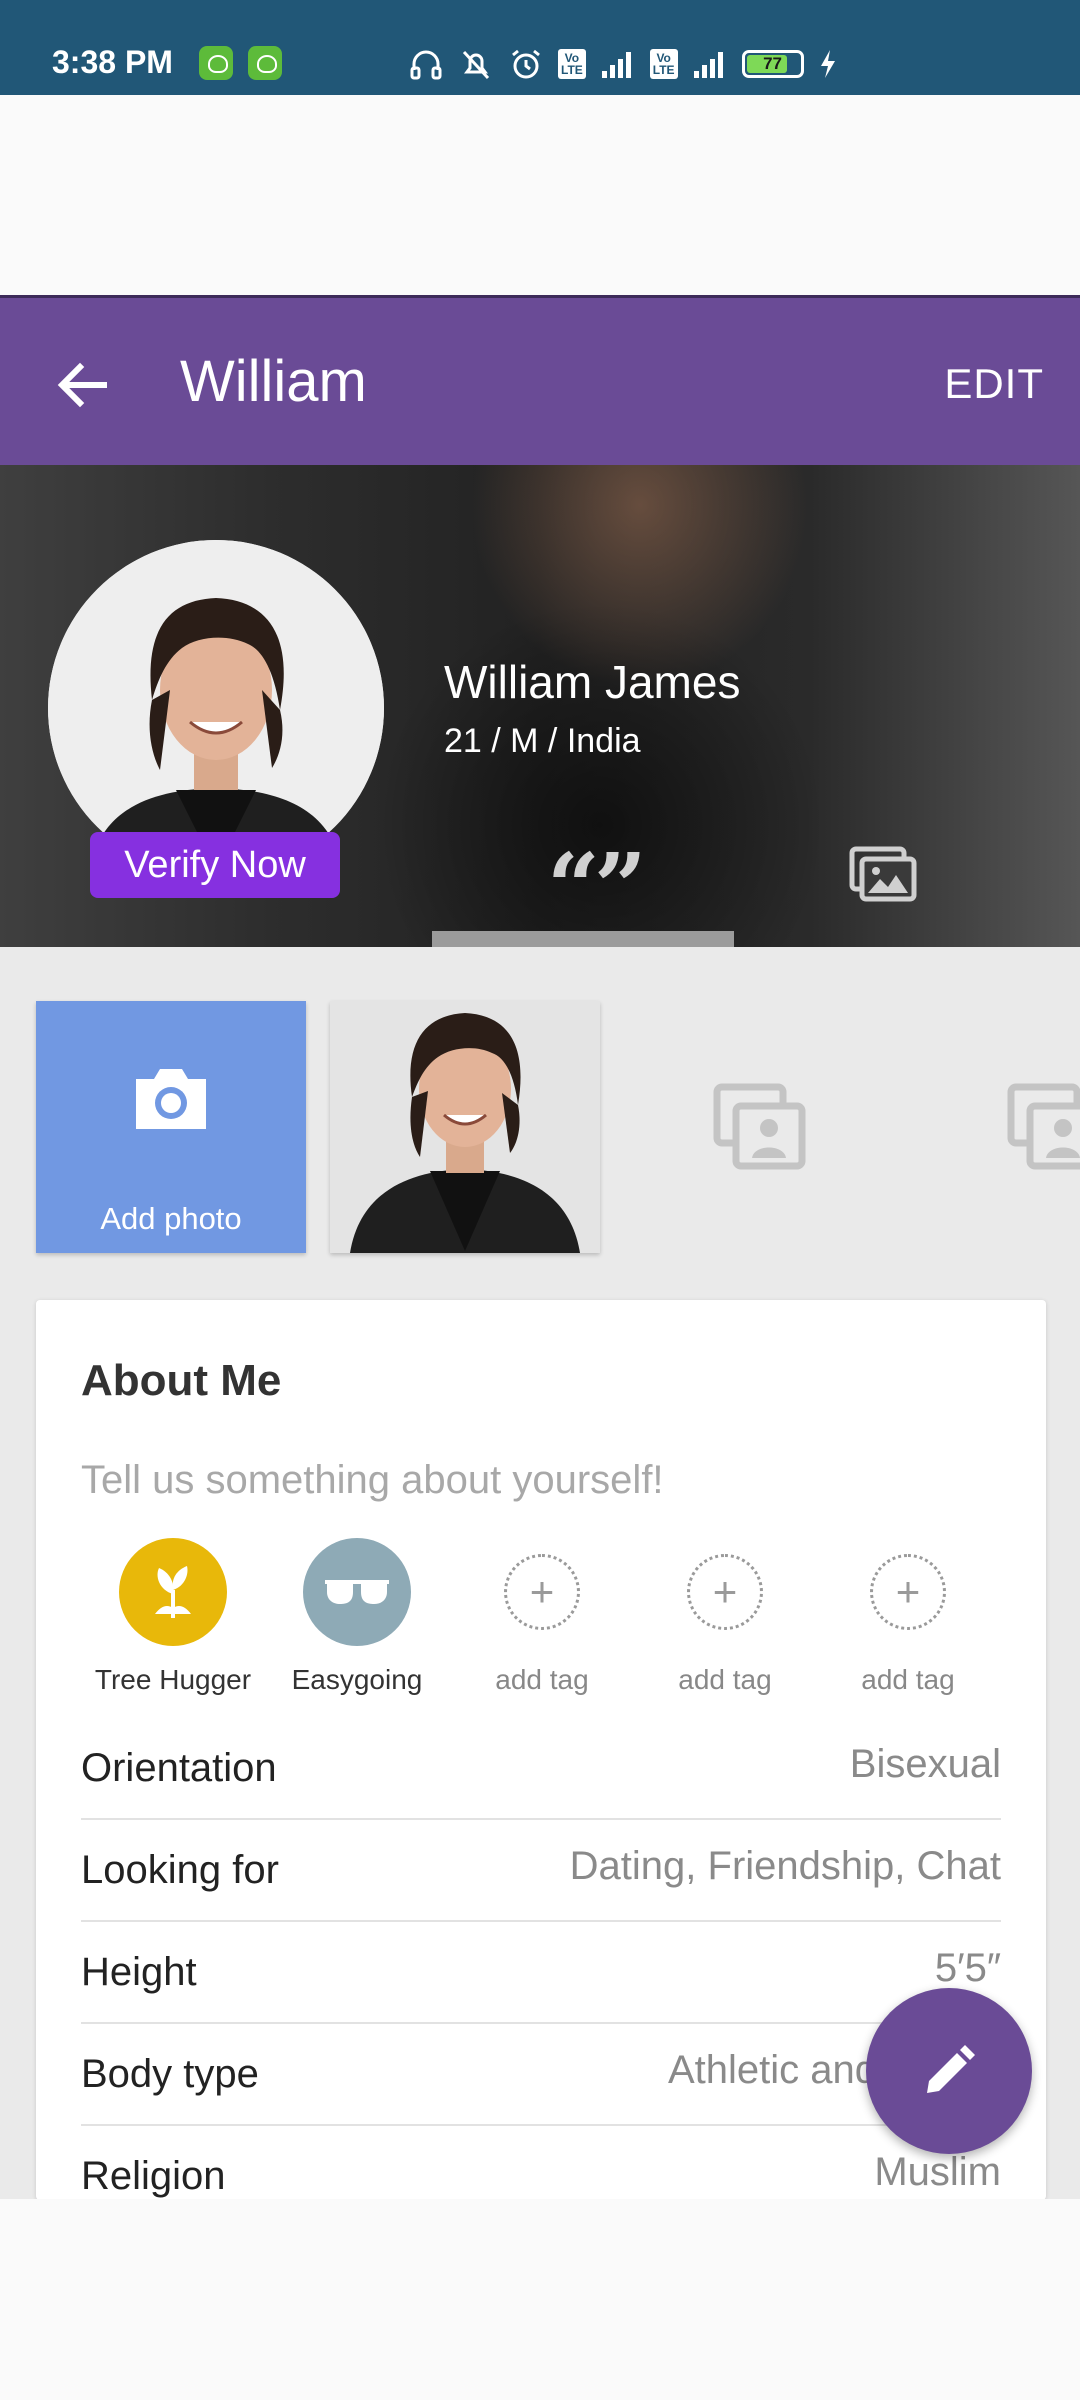 The width and height of the screenshot is (1080, 2400). What do you see at coordinates (273, 381) in the screenshot?
I see `toolbar-title: William` at bounding box center [273, 381].